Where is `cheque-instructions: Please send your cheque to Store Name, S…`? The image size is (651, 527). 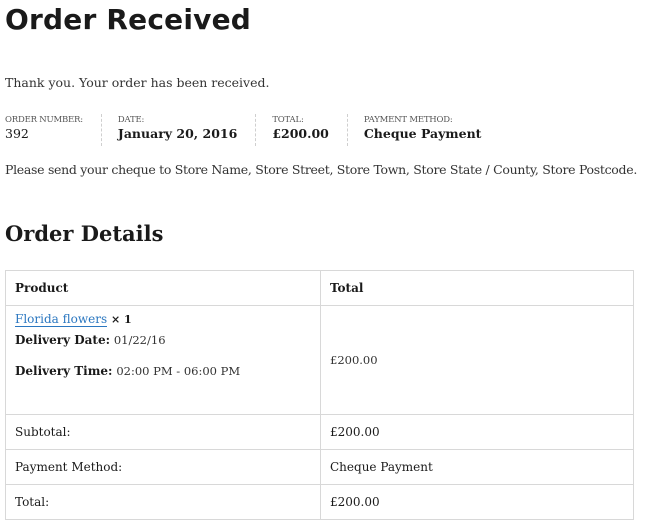 cheque-instructions: Please send your cheque to Store Name, S… is located at coordinates (321, 169).